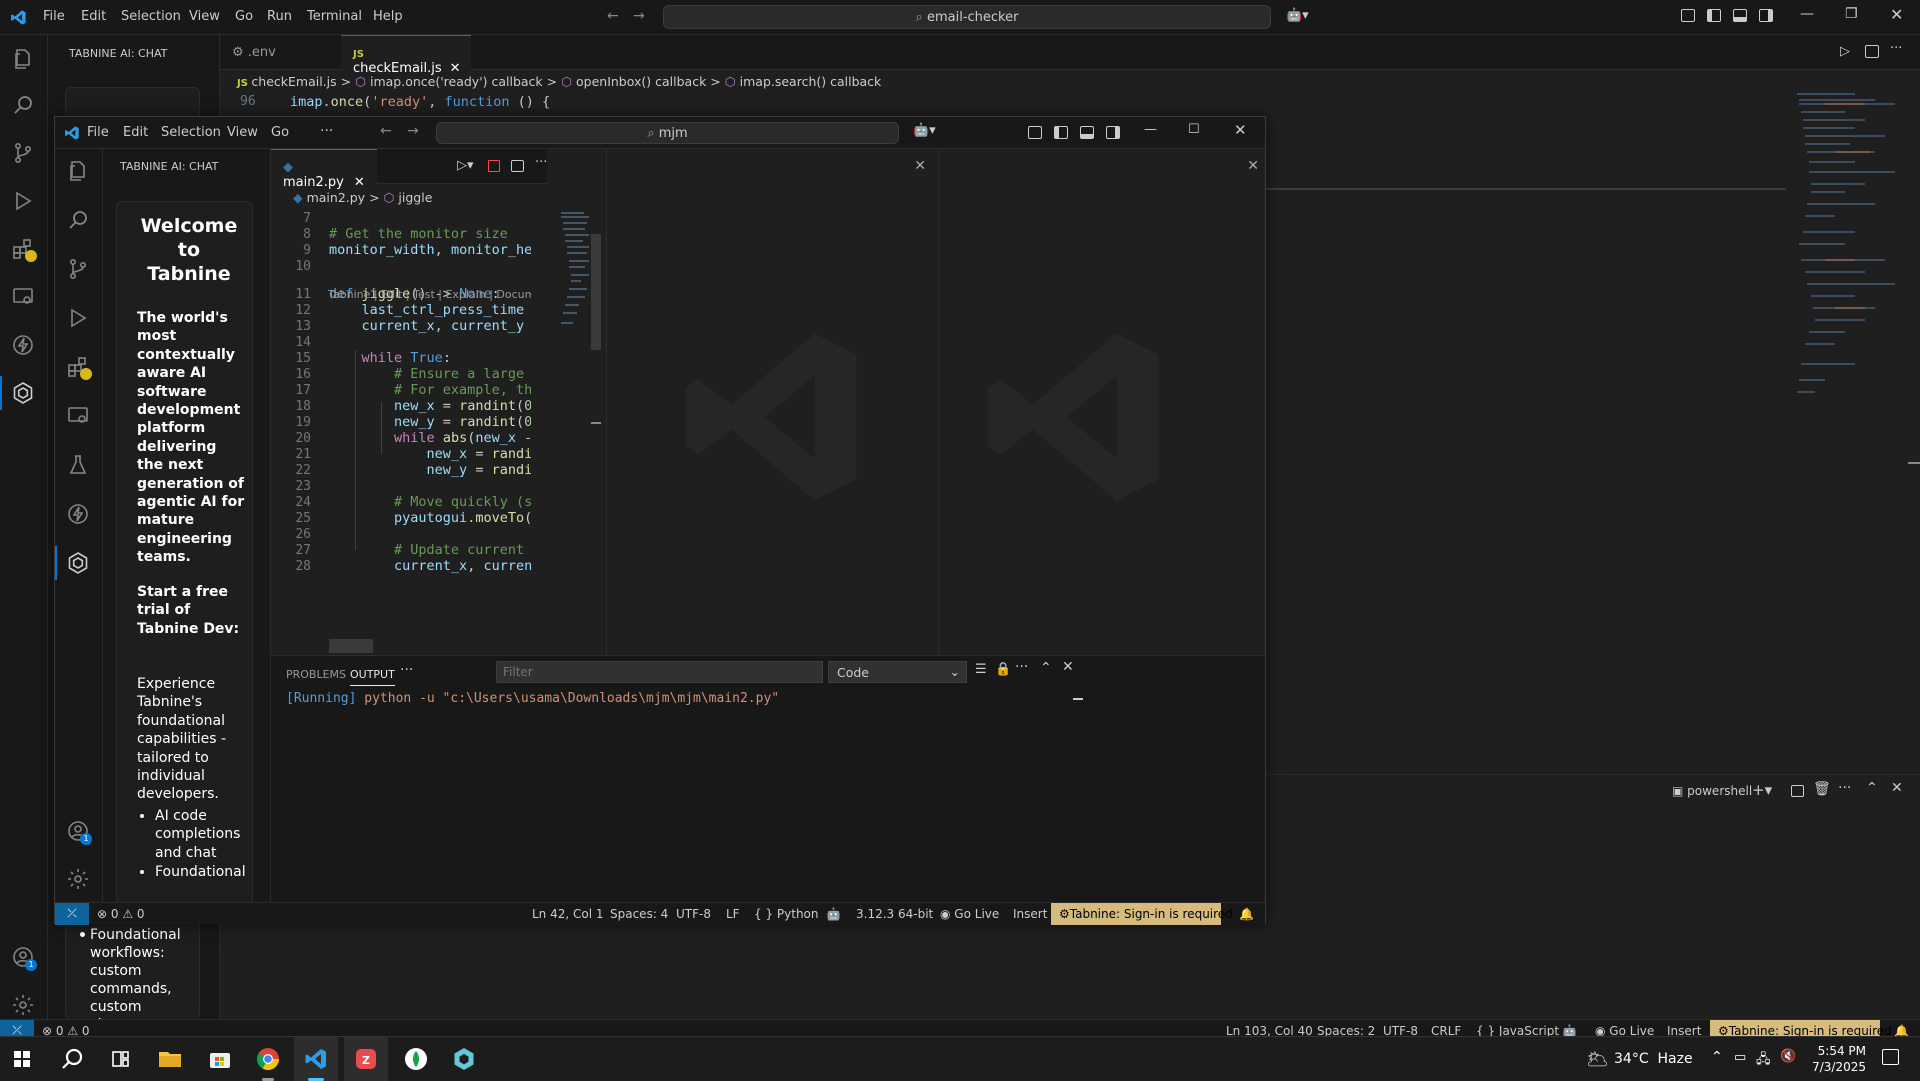 The width and height of the screenshot is (1920, 1081). What do you see at coordinates (372, 677) in the screenshot?
I see `tab-output: OUTPUT` at bounding box center [372, 677].